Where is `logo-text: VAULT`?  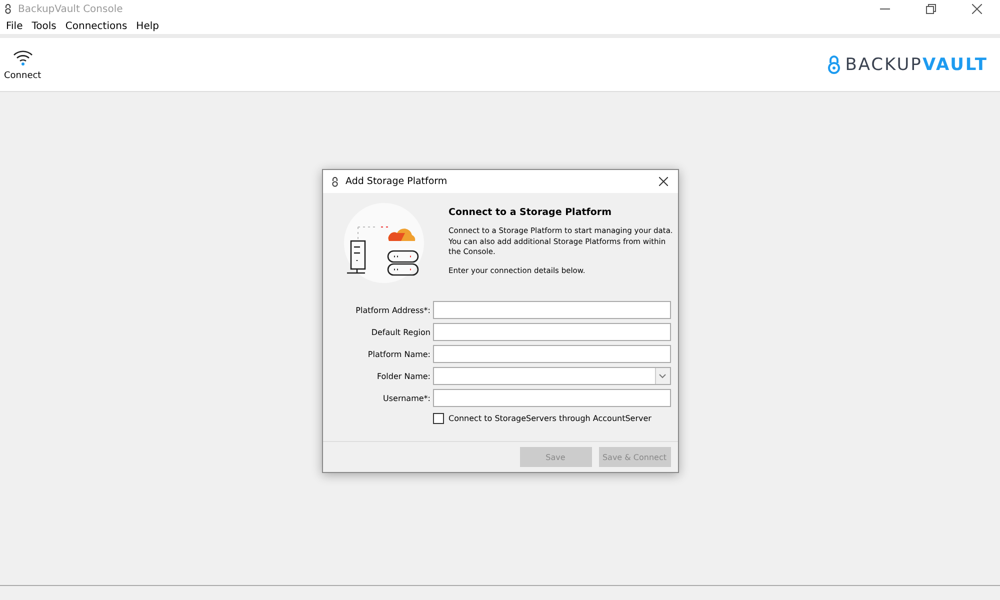
logo-text: VAULT is located at coordinates (955, 64).